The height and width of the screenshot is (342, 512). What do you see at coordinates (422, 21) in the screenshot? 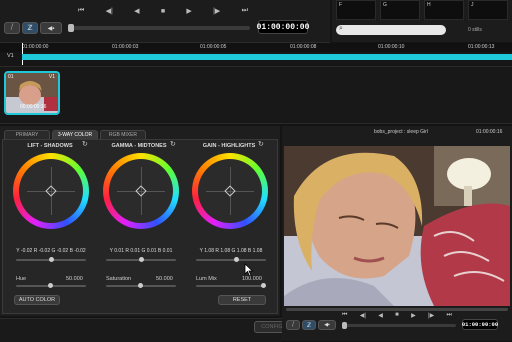
I see `stills-bin: F G H J ⌕ 0 stills` at bounding box center [422, 21].